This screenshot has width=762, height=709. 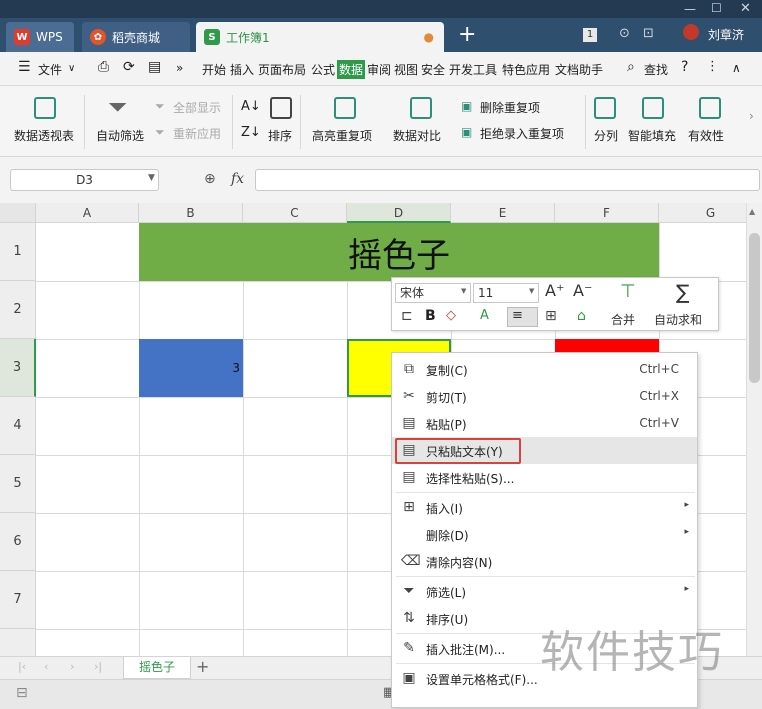 I want to click on column-header: B, so click(x=191, y=213).